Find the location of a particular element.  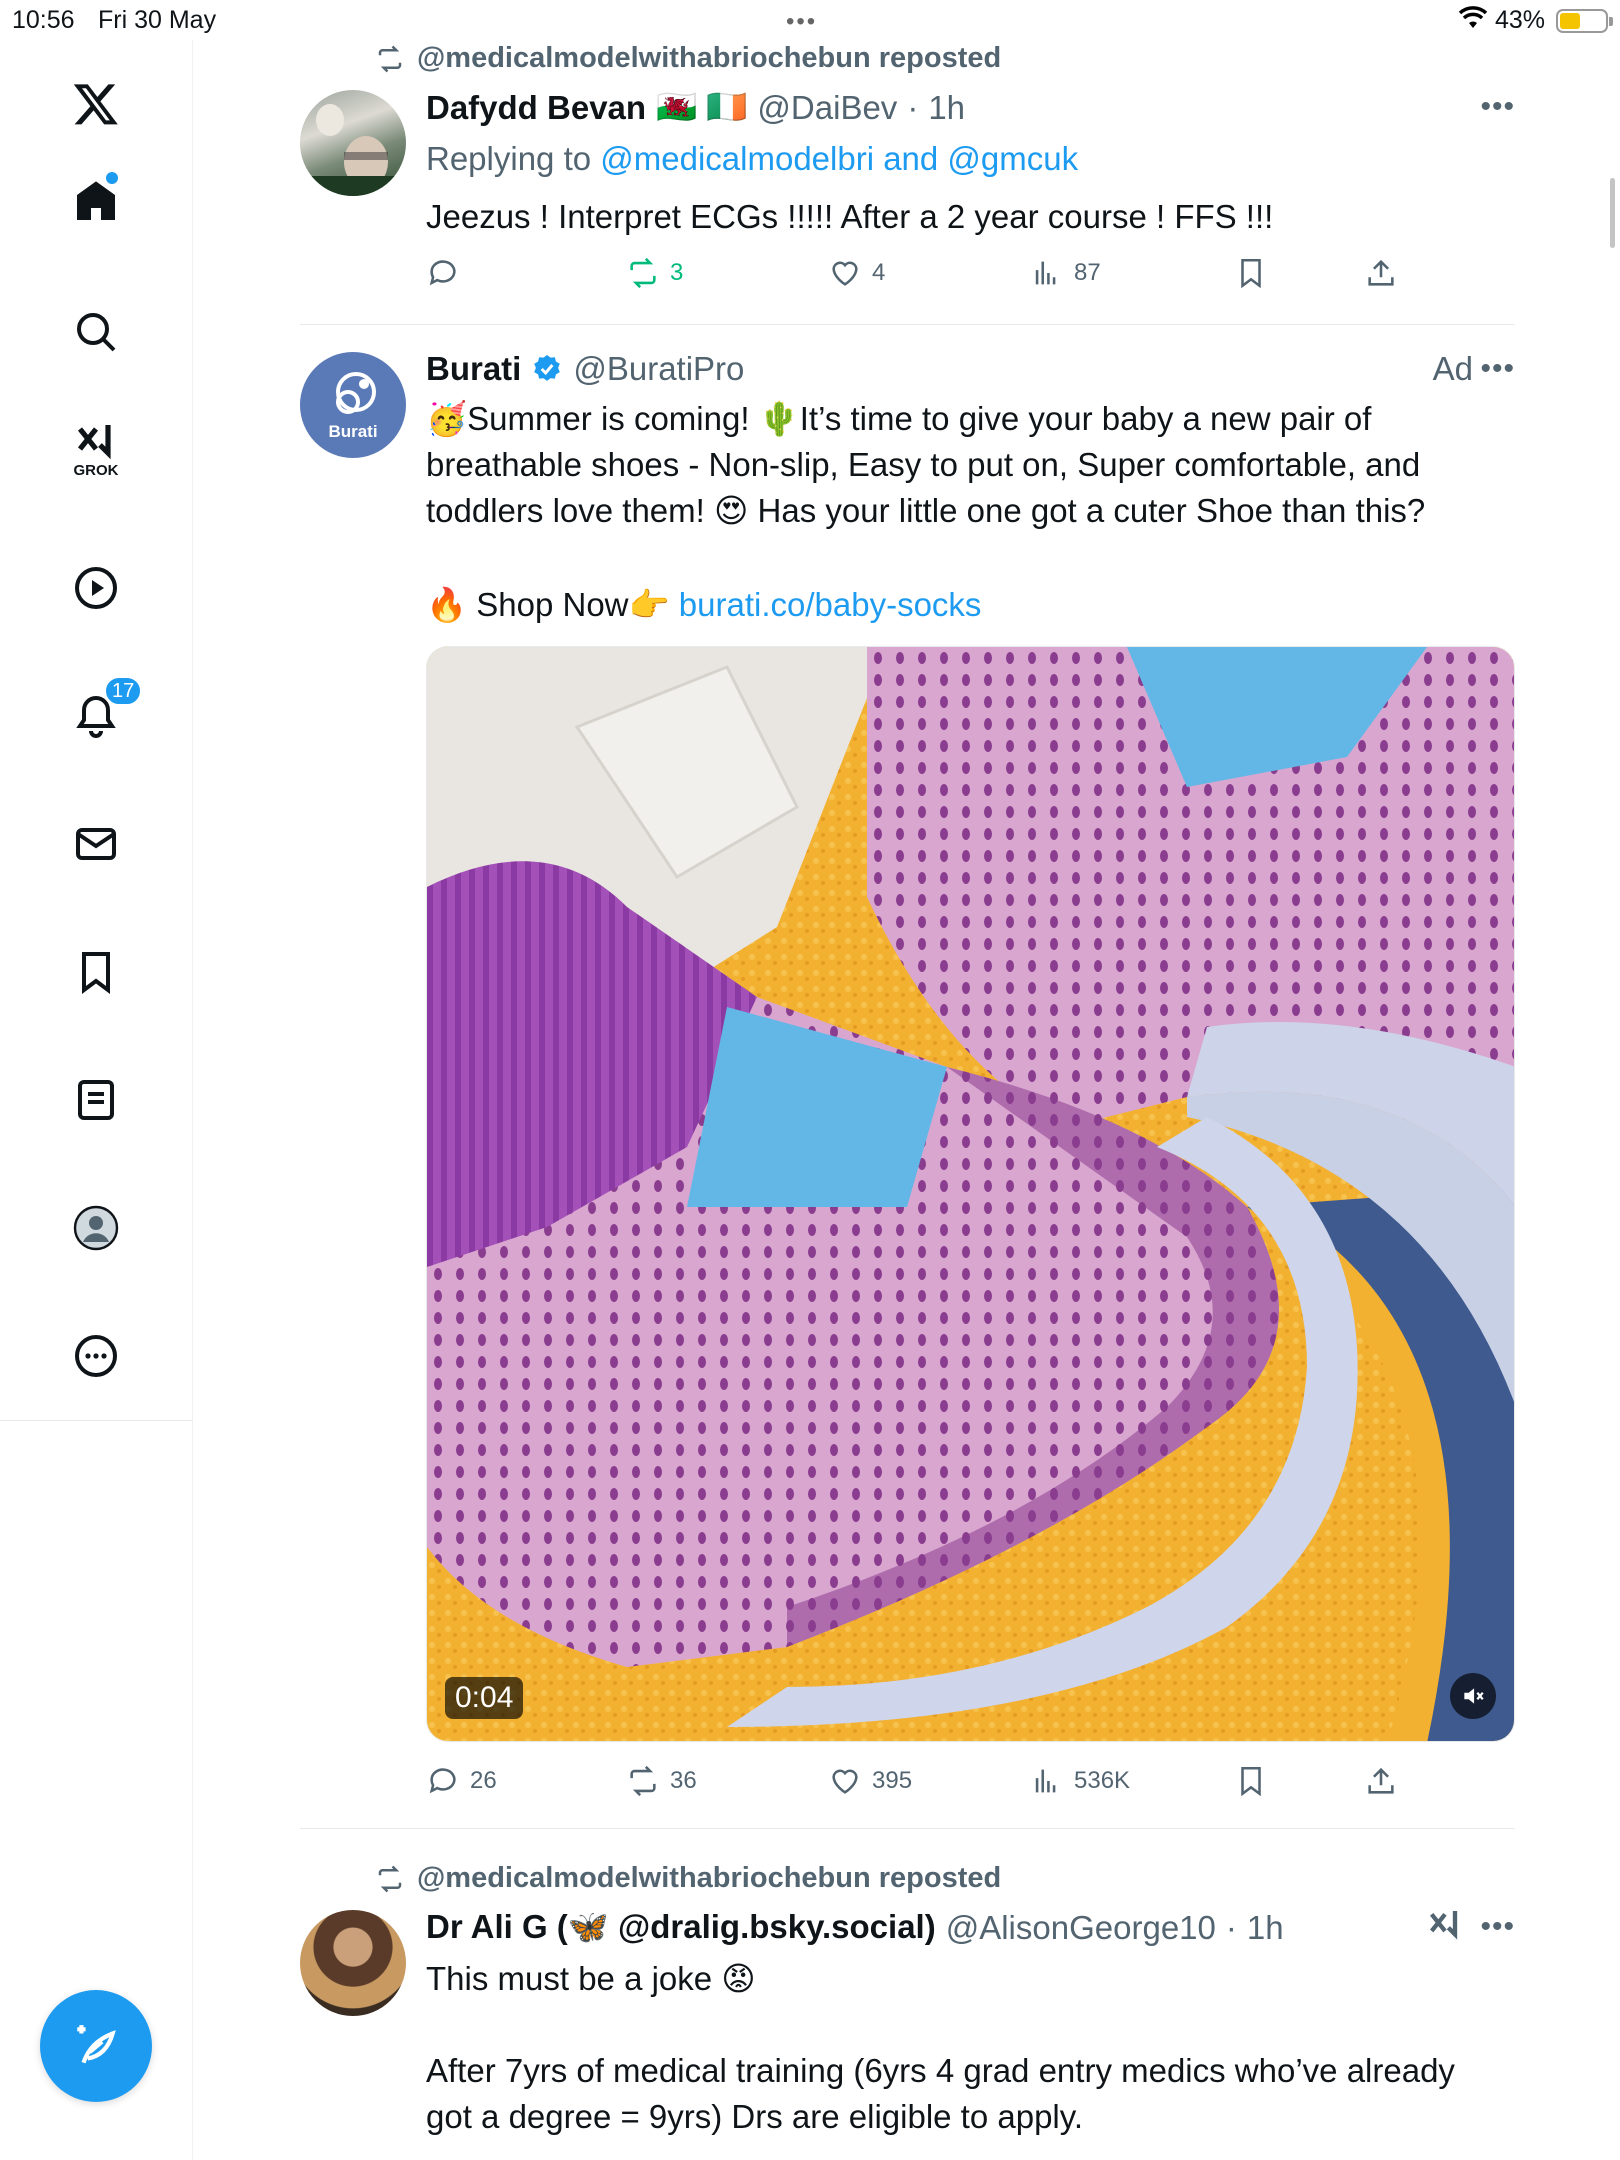

mute-button is located at coordinates (1473, 1696).